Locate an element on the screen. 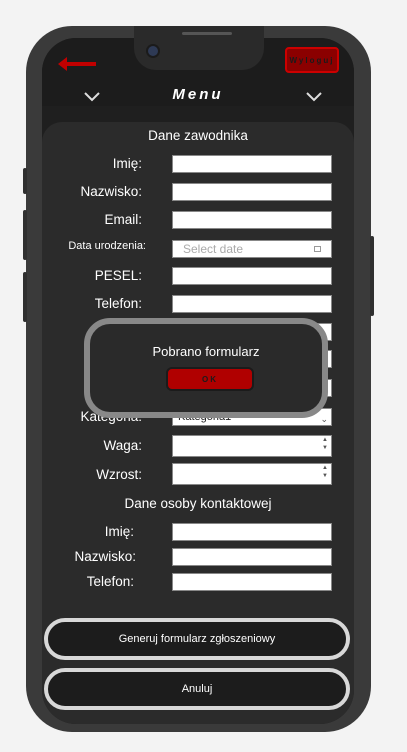 The height and width of the screenshot is (752, 407). label-contact-nazwisko: Nazwisko: is located at coordinates (105, 556).